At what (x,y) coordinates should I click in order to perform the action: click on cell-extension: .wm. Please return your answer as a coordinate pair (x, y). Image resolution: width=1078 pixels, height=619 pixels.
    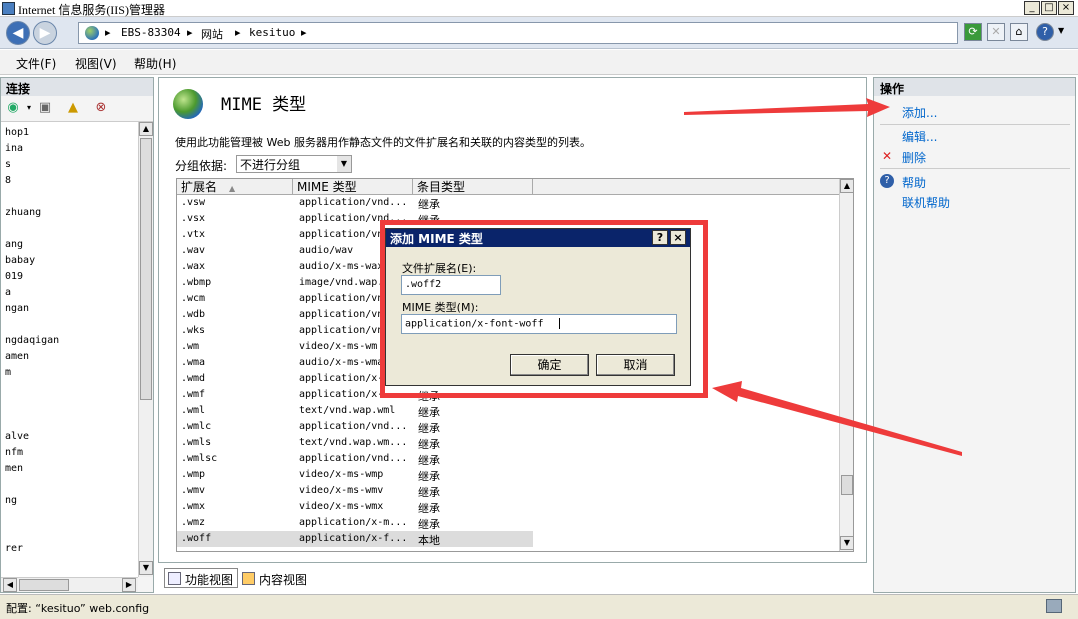
    Looking at the image, I should click on (190, 346).